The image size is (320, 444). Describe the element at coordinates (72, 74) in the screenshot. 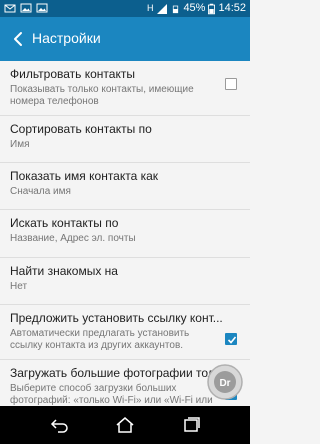

I see `setting-title: Фильтровать контакты` at that location.